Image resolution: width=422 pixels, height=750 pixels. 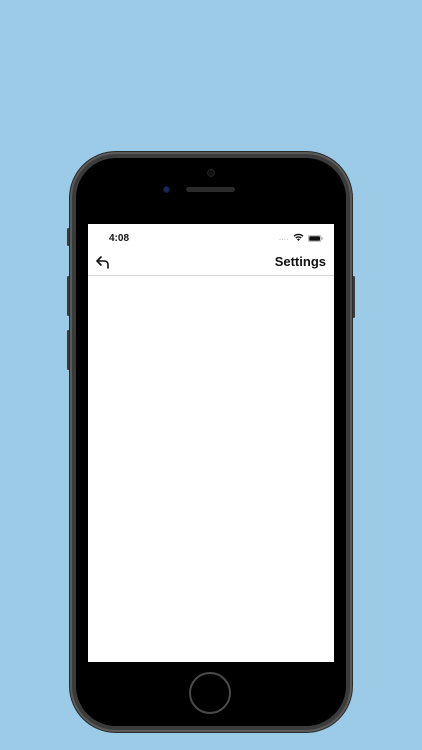 What do you see at coordinates (315, 238) in the screenshot?
I see `battery-icon` at bounding box center [315, 238].